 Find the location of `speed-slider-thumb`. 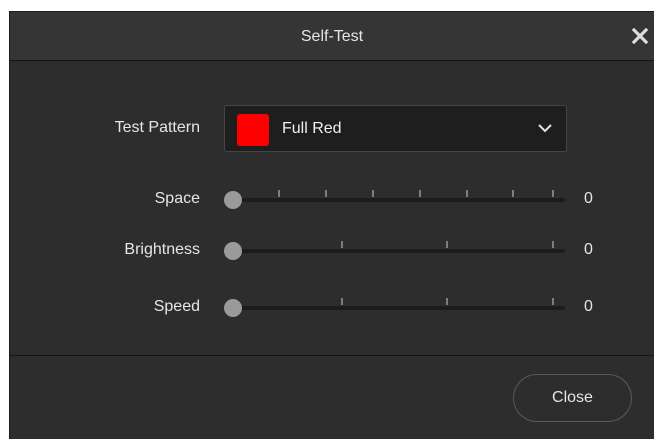

speed-slider-thumb is located at coordinates (233, 308).